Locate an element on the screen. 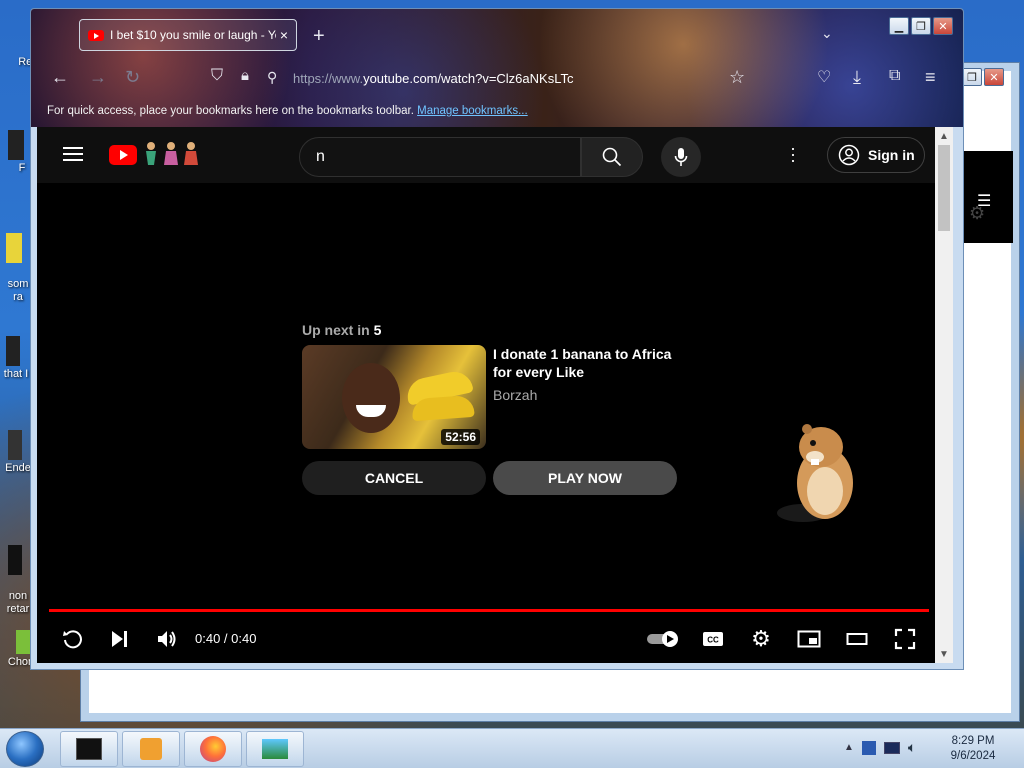 The width and height of the screenshot is (1024, 768). up-next-count: 5 is located at coordinates (377, 330).